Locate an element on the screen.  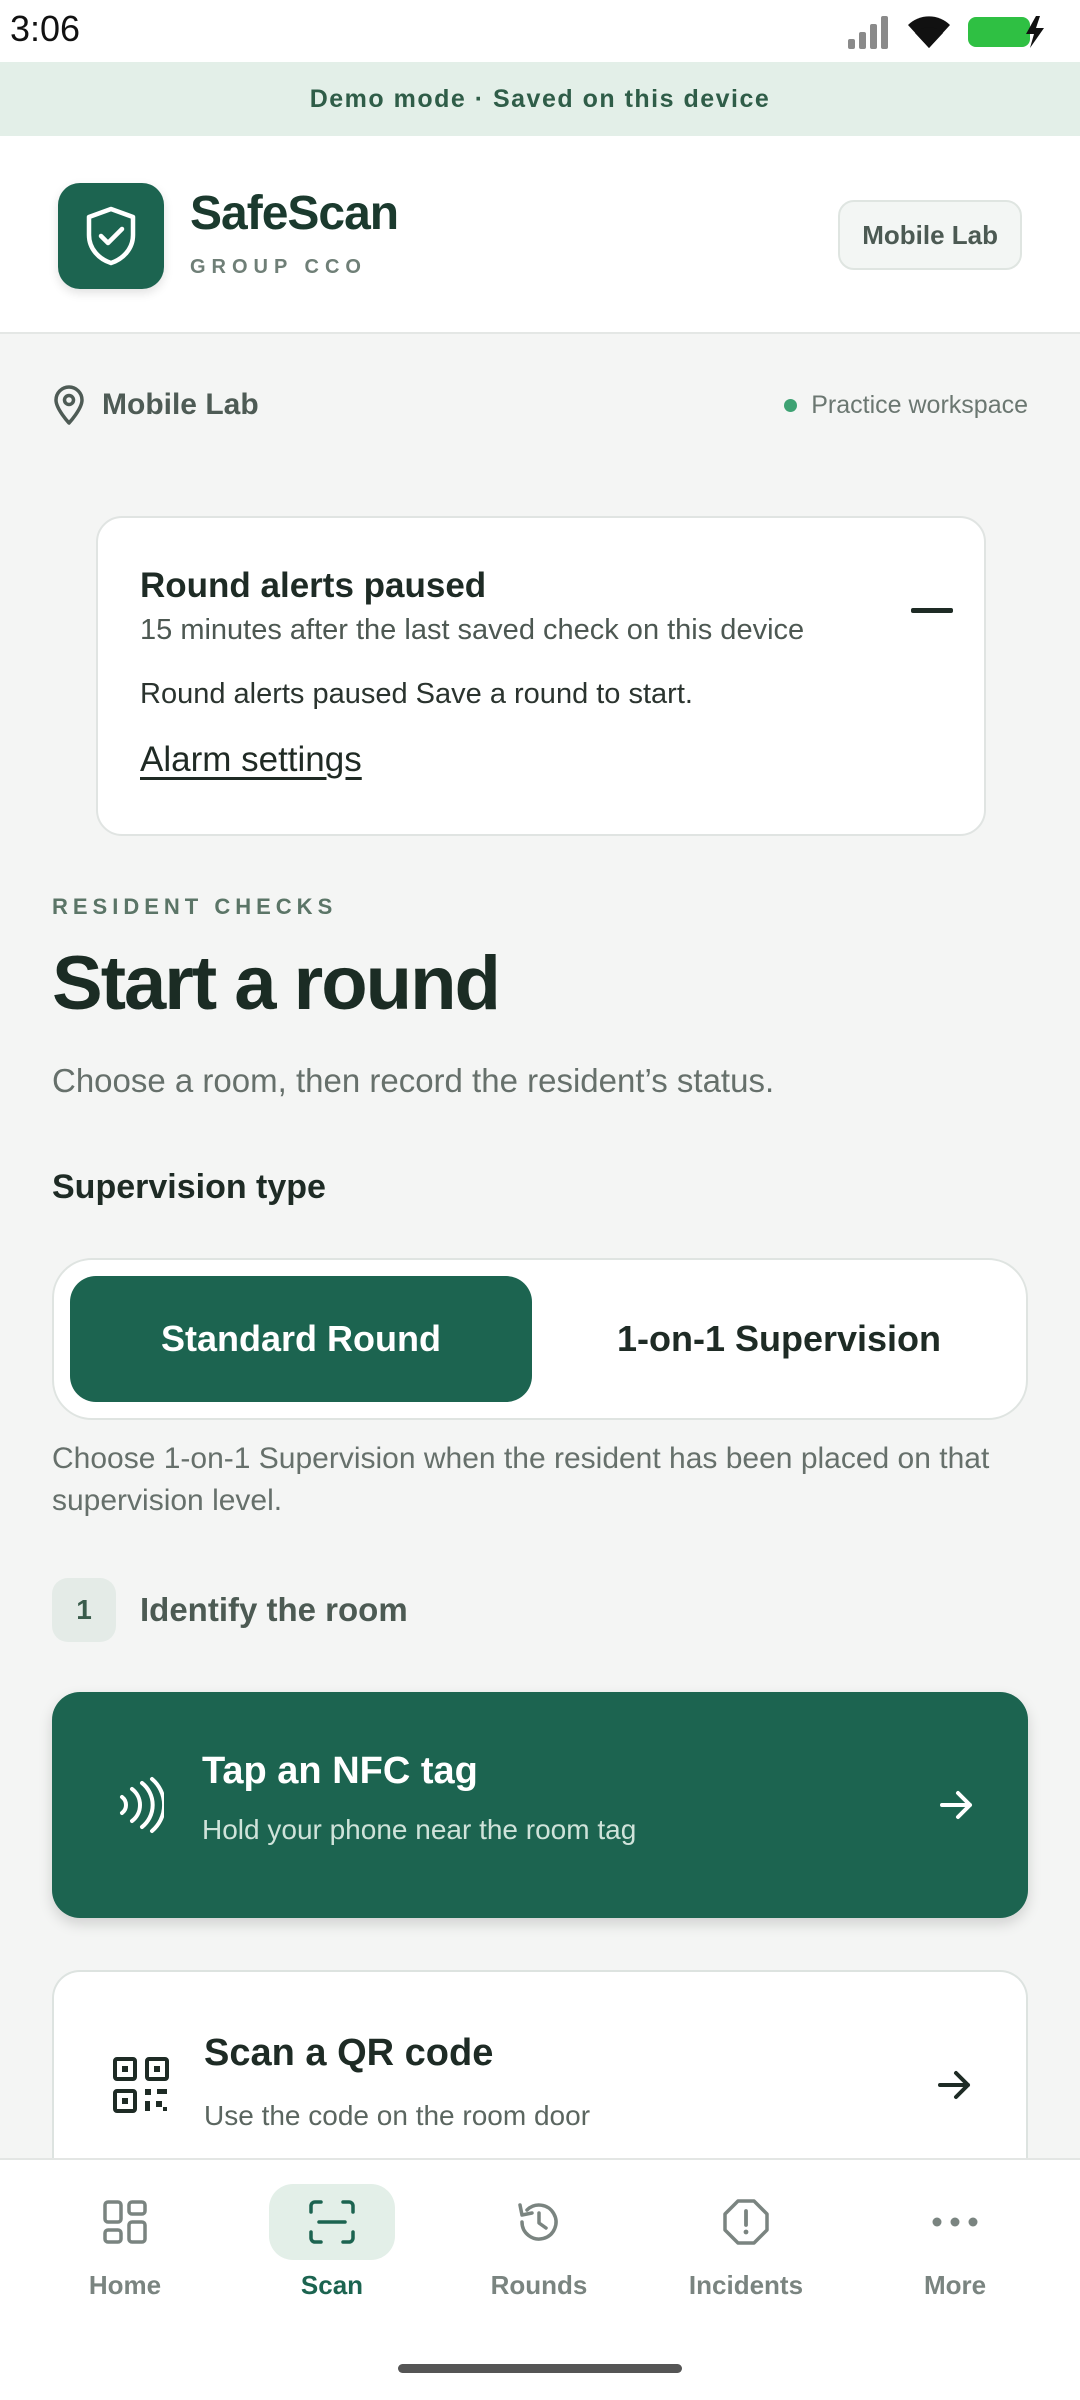
nav-home-label: Home is located at coordinates (125, 2285).